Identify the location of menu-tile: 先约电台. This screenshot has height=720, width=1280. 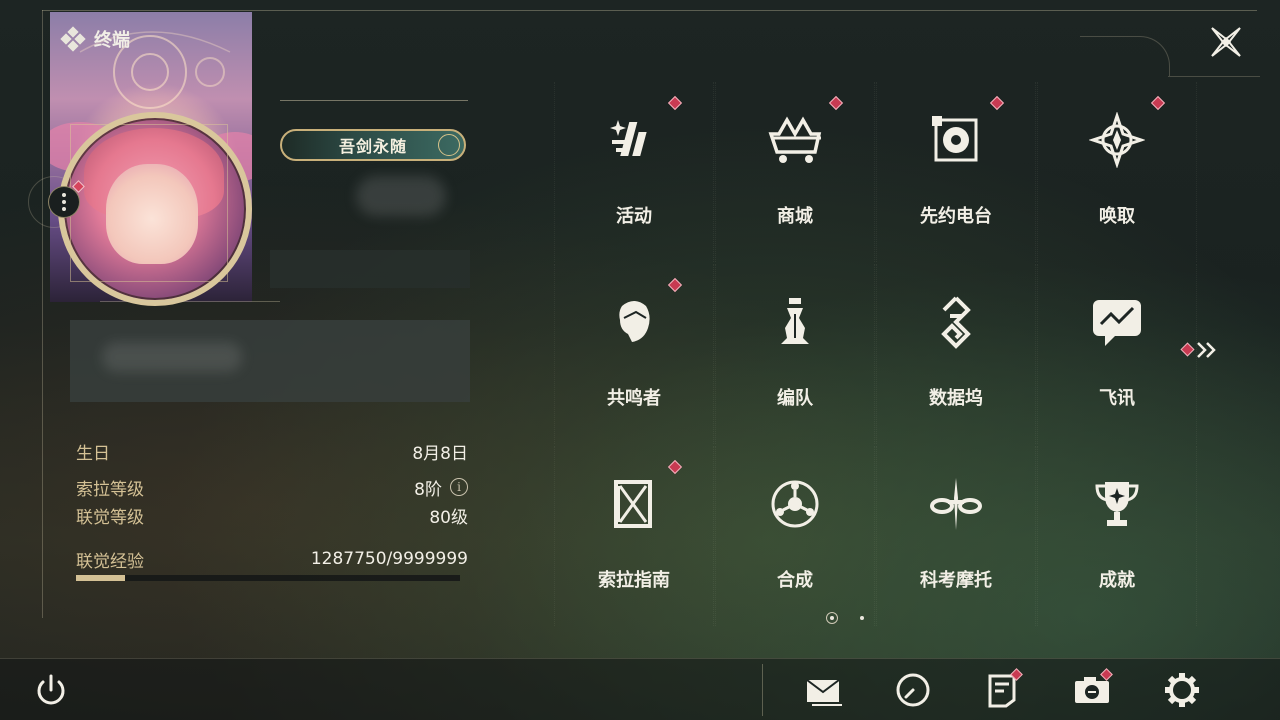
(956, 172).